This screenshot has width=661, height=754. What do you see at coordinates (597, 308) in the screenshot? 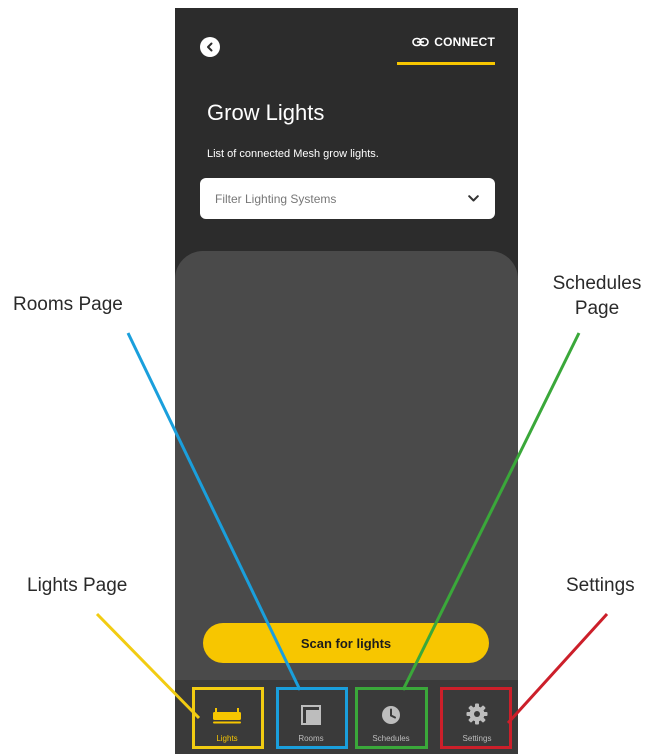
I see `schedules-callout-line2: Page` at bounding box center [597, 308].